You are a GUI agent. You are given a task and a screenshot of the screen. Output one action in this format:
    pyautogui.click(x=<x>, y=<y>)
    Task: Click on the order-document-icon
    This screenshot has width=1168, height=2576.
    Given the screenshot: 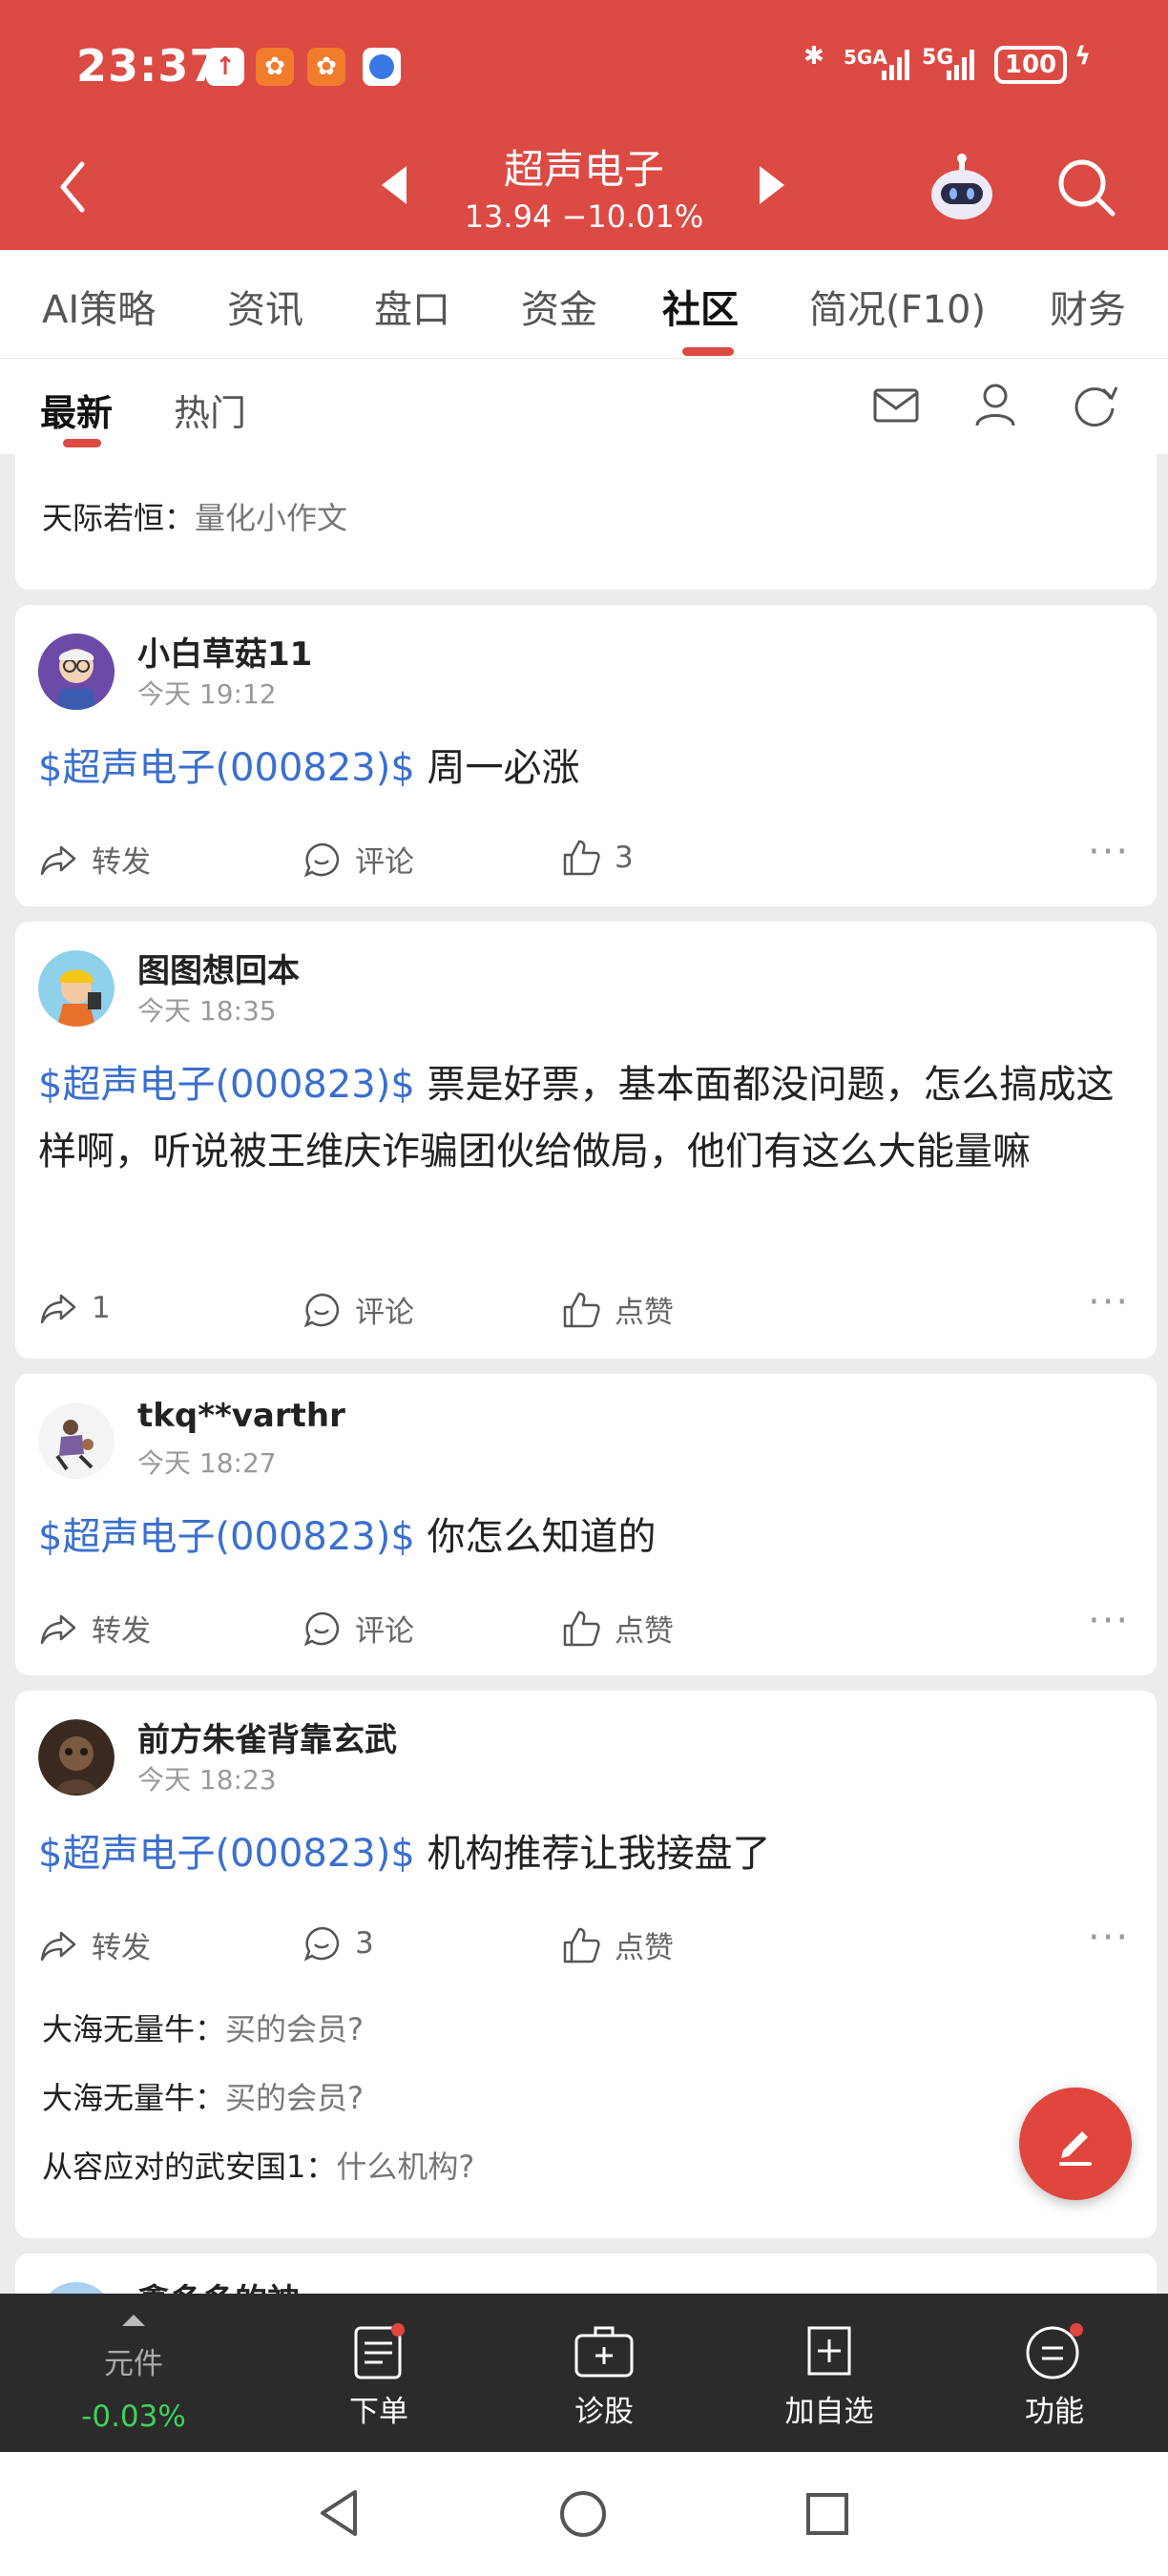 What is the action you would take?
    pyautogui.click(x=379, y=2351)
    